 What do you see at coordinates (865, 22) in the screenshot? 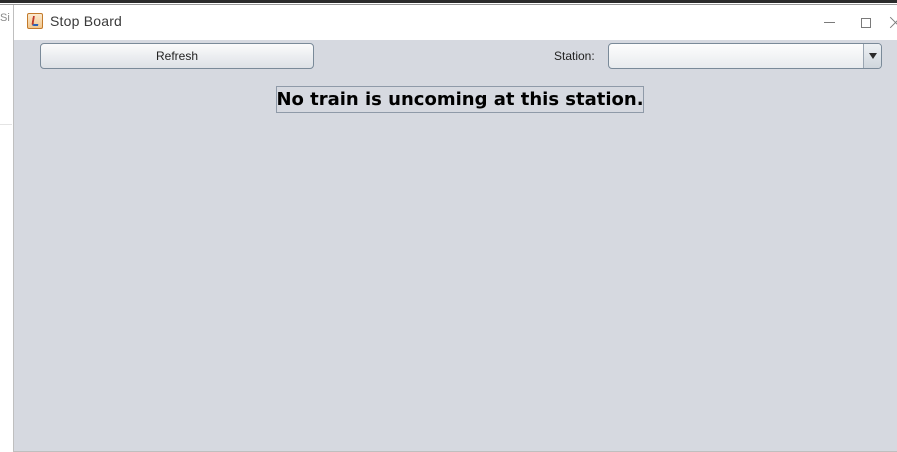
I see `maximize-icon` at bounding box center [865, 22].